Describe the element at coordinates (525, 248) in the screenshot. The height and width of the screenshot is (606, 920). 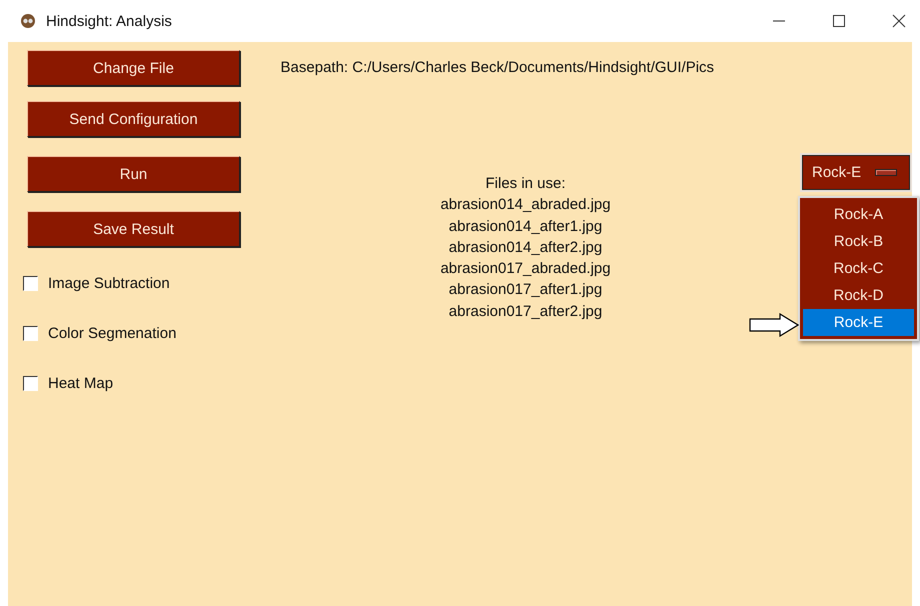
I see `file-name: abrasion014_after2.jpg` at that location.